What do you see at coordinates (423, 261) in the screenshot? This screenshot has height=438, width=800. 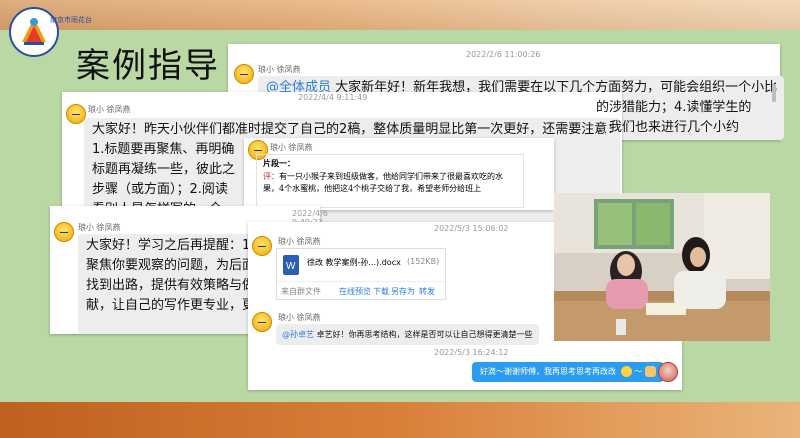 I see `file-size: (152KB)` at bounding box center [423, 261].